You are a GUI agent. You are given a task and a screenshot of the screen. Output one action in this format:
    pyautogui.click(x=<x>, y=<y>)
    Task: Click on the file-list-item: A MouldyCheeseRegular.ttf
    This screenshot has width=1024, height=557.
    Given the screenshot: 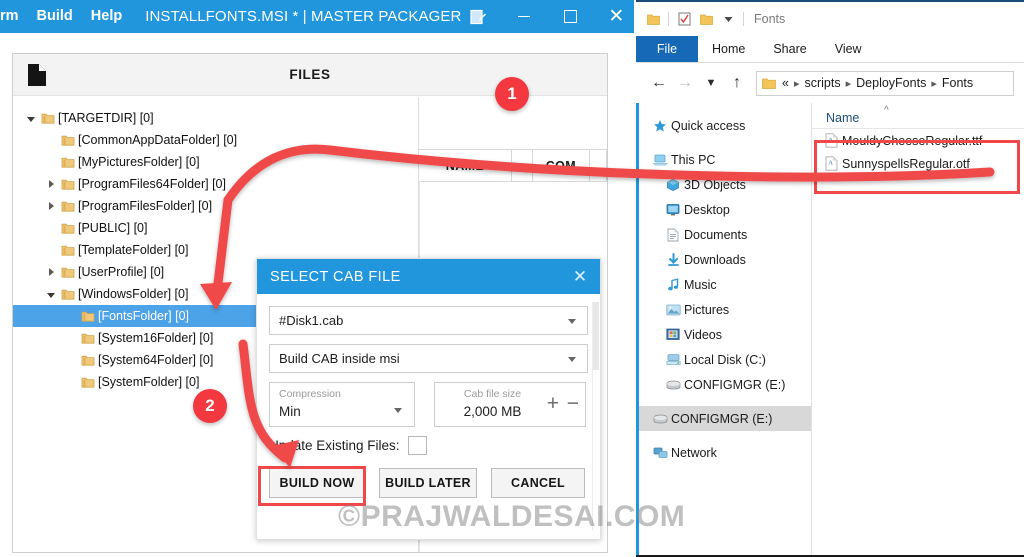 What is the action you would take?
    pyautogui.click(x=918, y=140)
    